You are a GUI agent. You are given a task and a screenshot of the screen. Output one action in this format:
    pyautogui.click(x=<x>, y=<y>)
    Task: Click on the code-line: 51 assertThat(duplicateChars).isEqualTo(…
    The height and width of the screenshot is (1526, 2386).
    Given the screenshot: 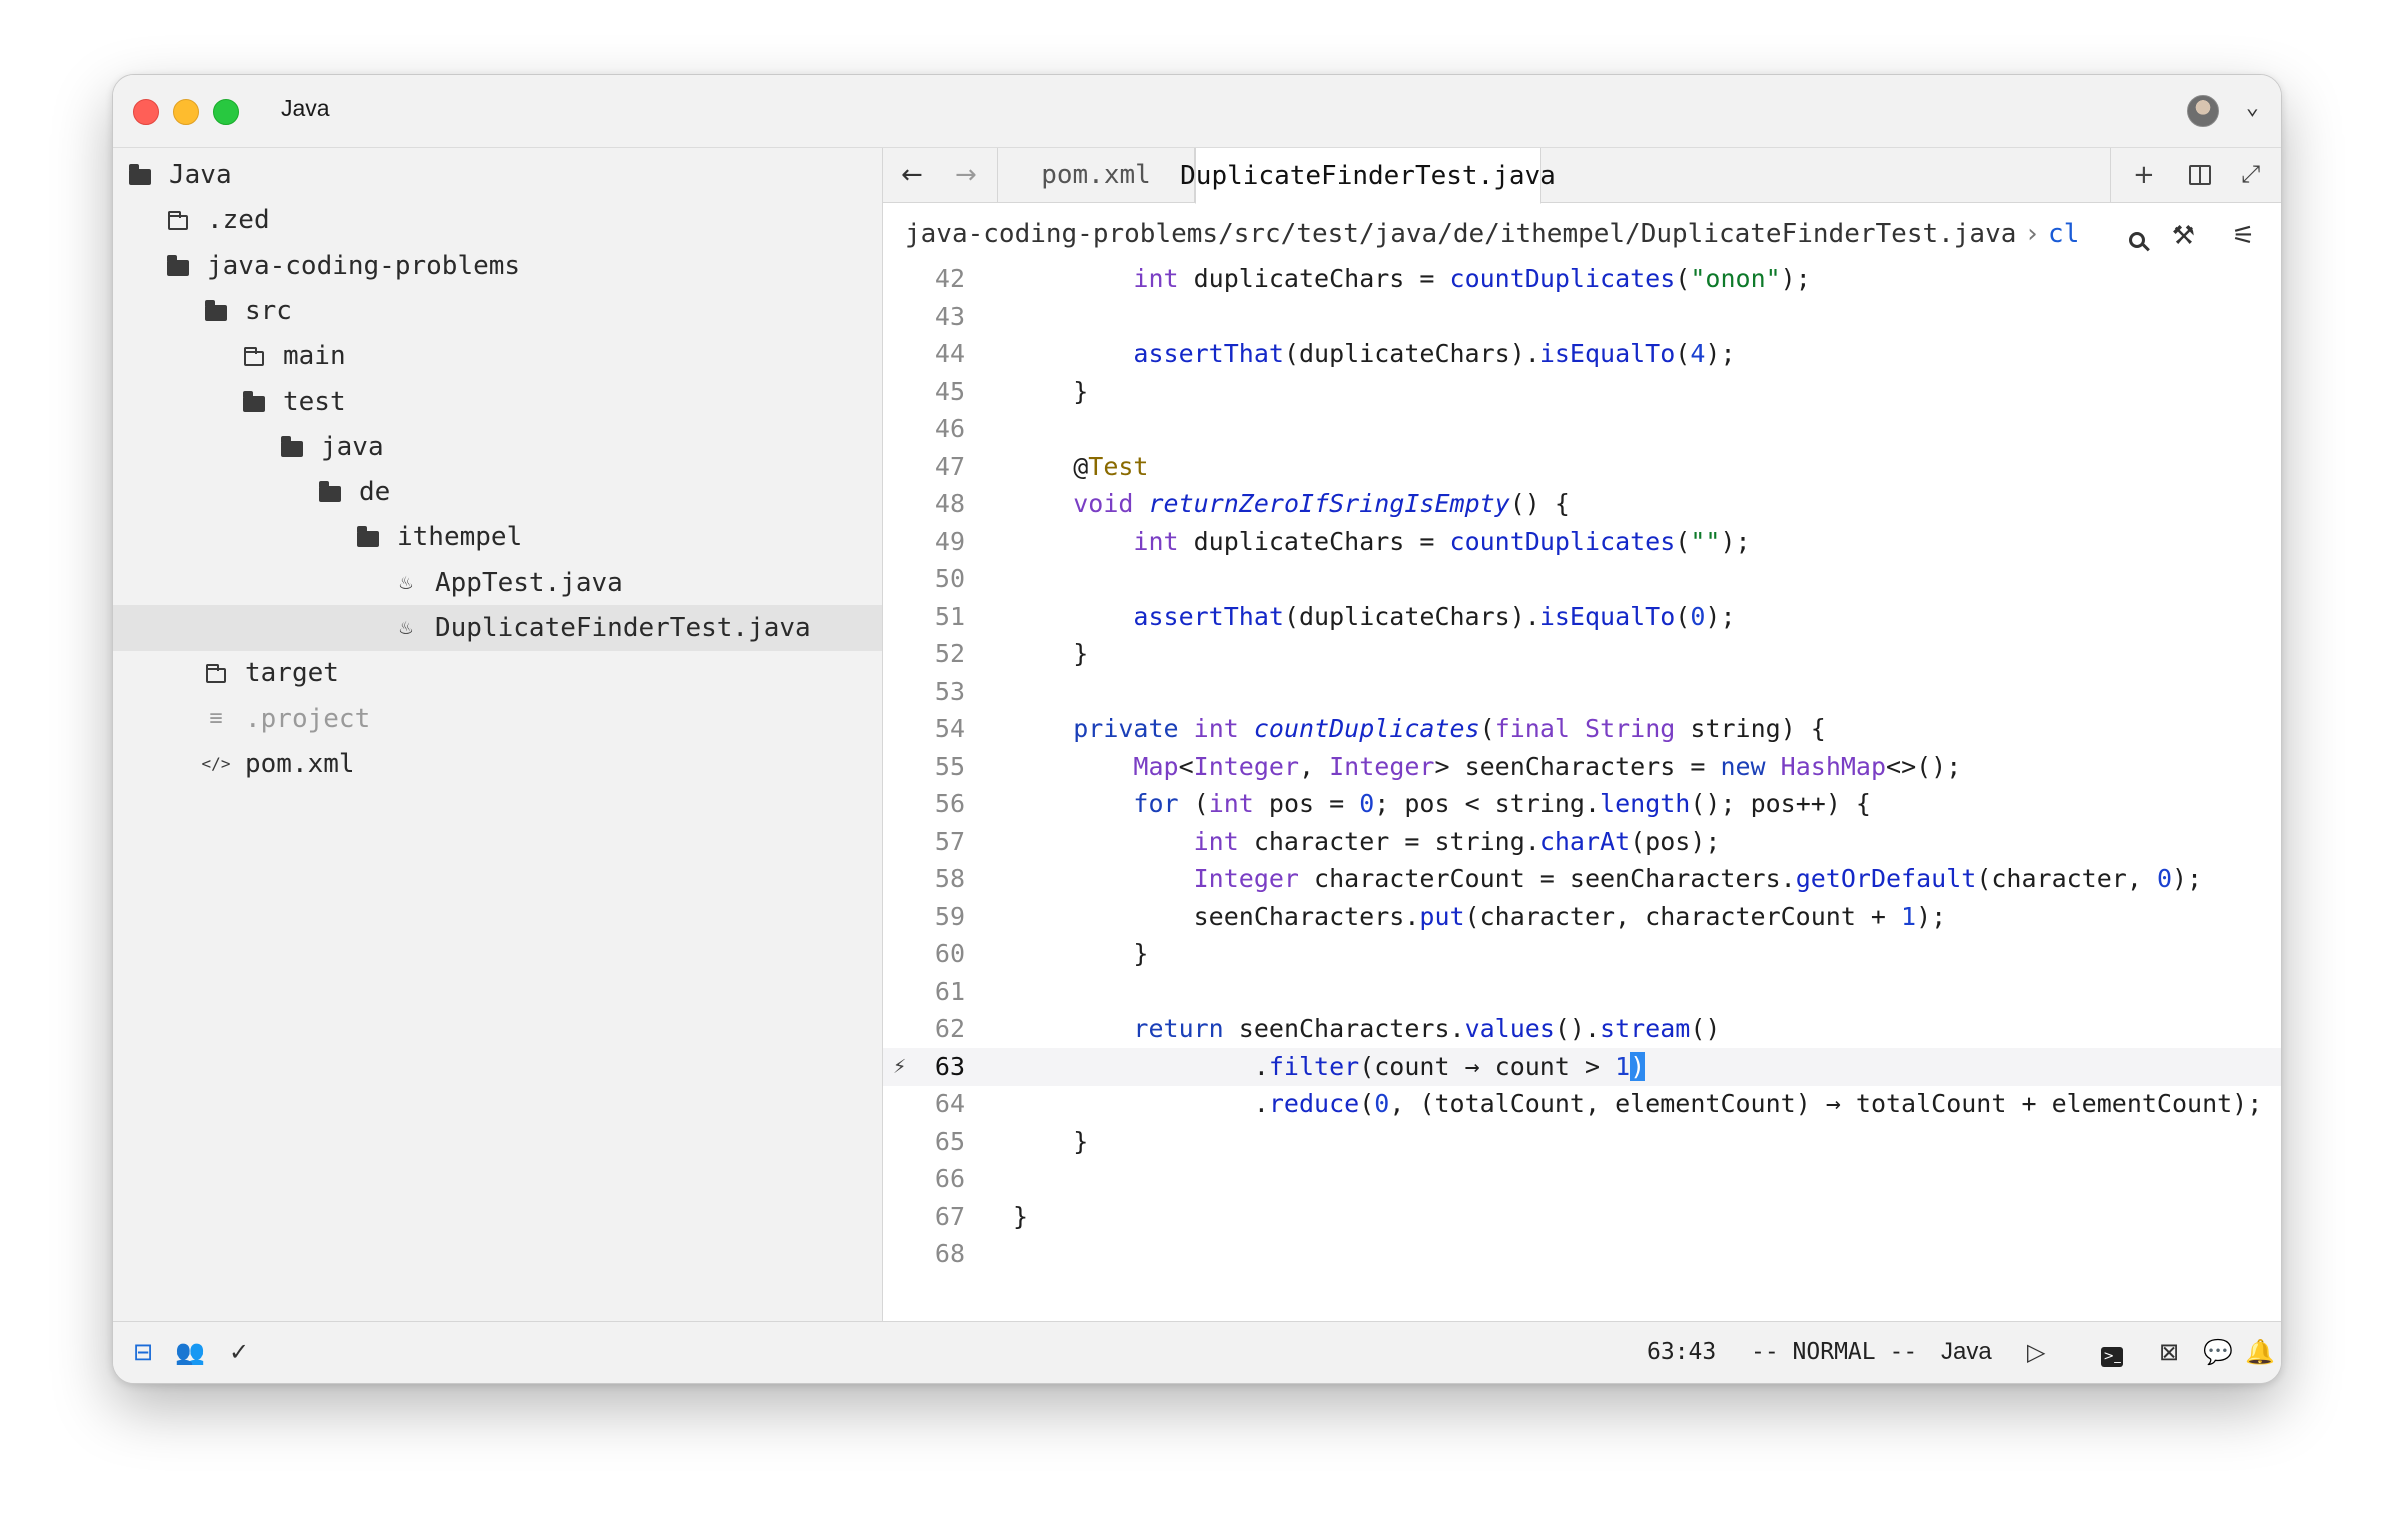 What is the action you would take?
    pyautogui.click(x=1582, y=617)
    